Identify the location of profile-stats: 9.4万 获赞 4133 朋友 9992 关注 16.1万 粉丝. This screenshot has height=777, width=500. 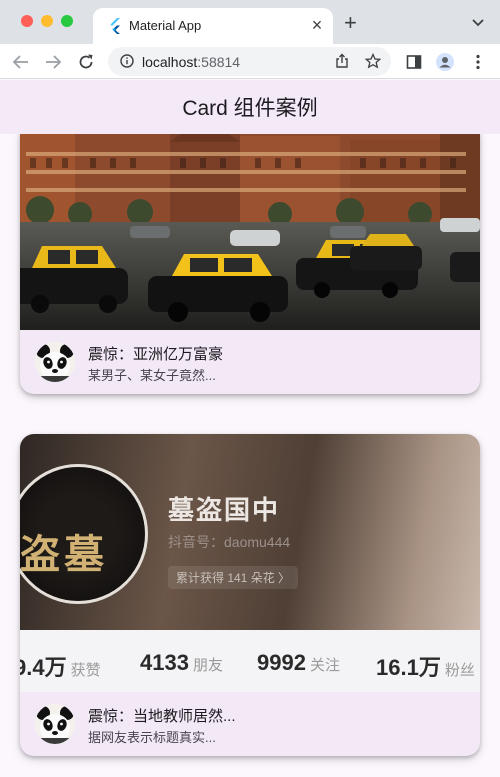
(250, 661).